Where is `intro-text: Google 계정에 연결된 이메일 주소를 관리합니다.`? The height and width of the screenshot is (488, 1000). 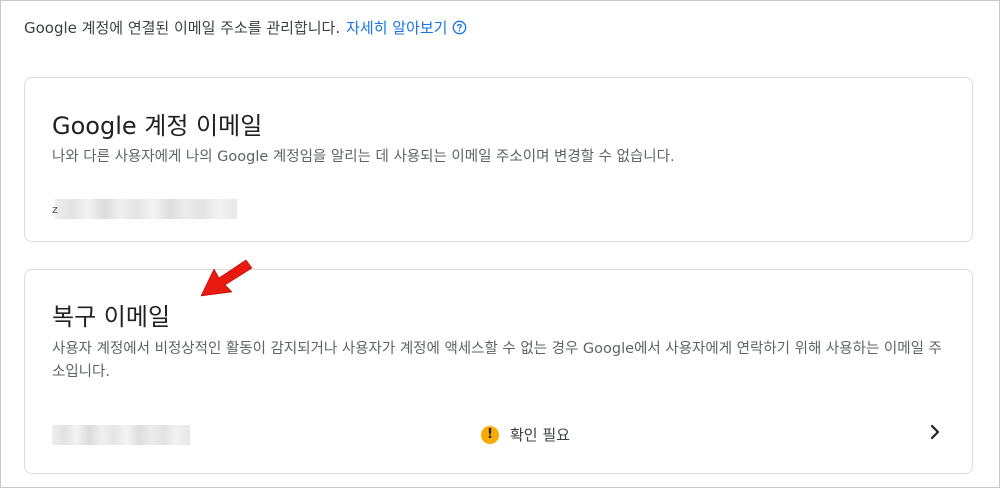 intro-text: Google 계정에 연결된 이메일 주소를 관리합니다. is located at coordinates (182, 28).